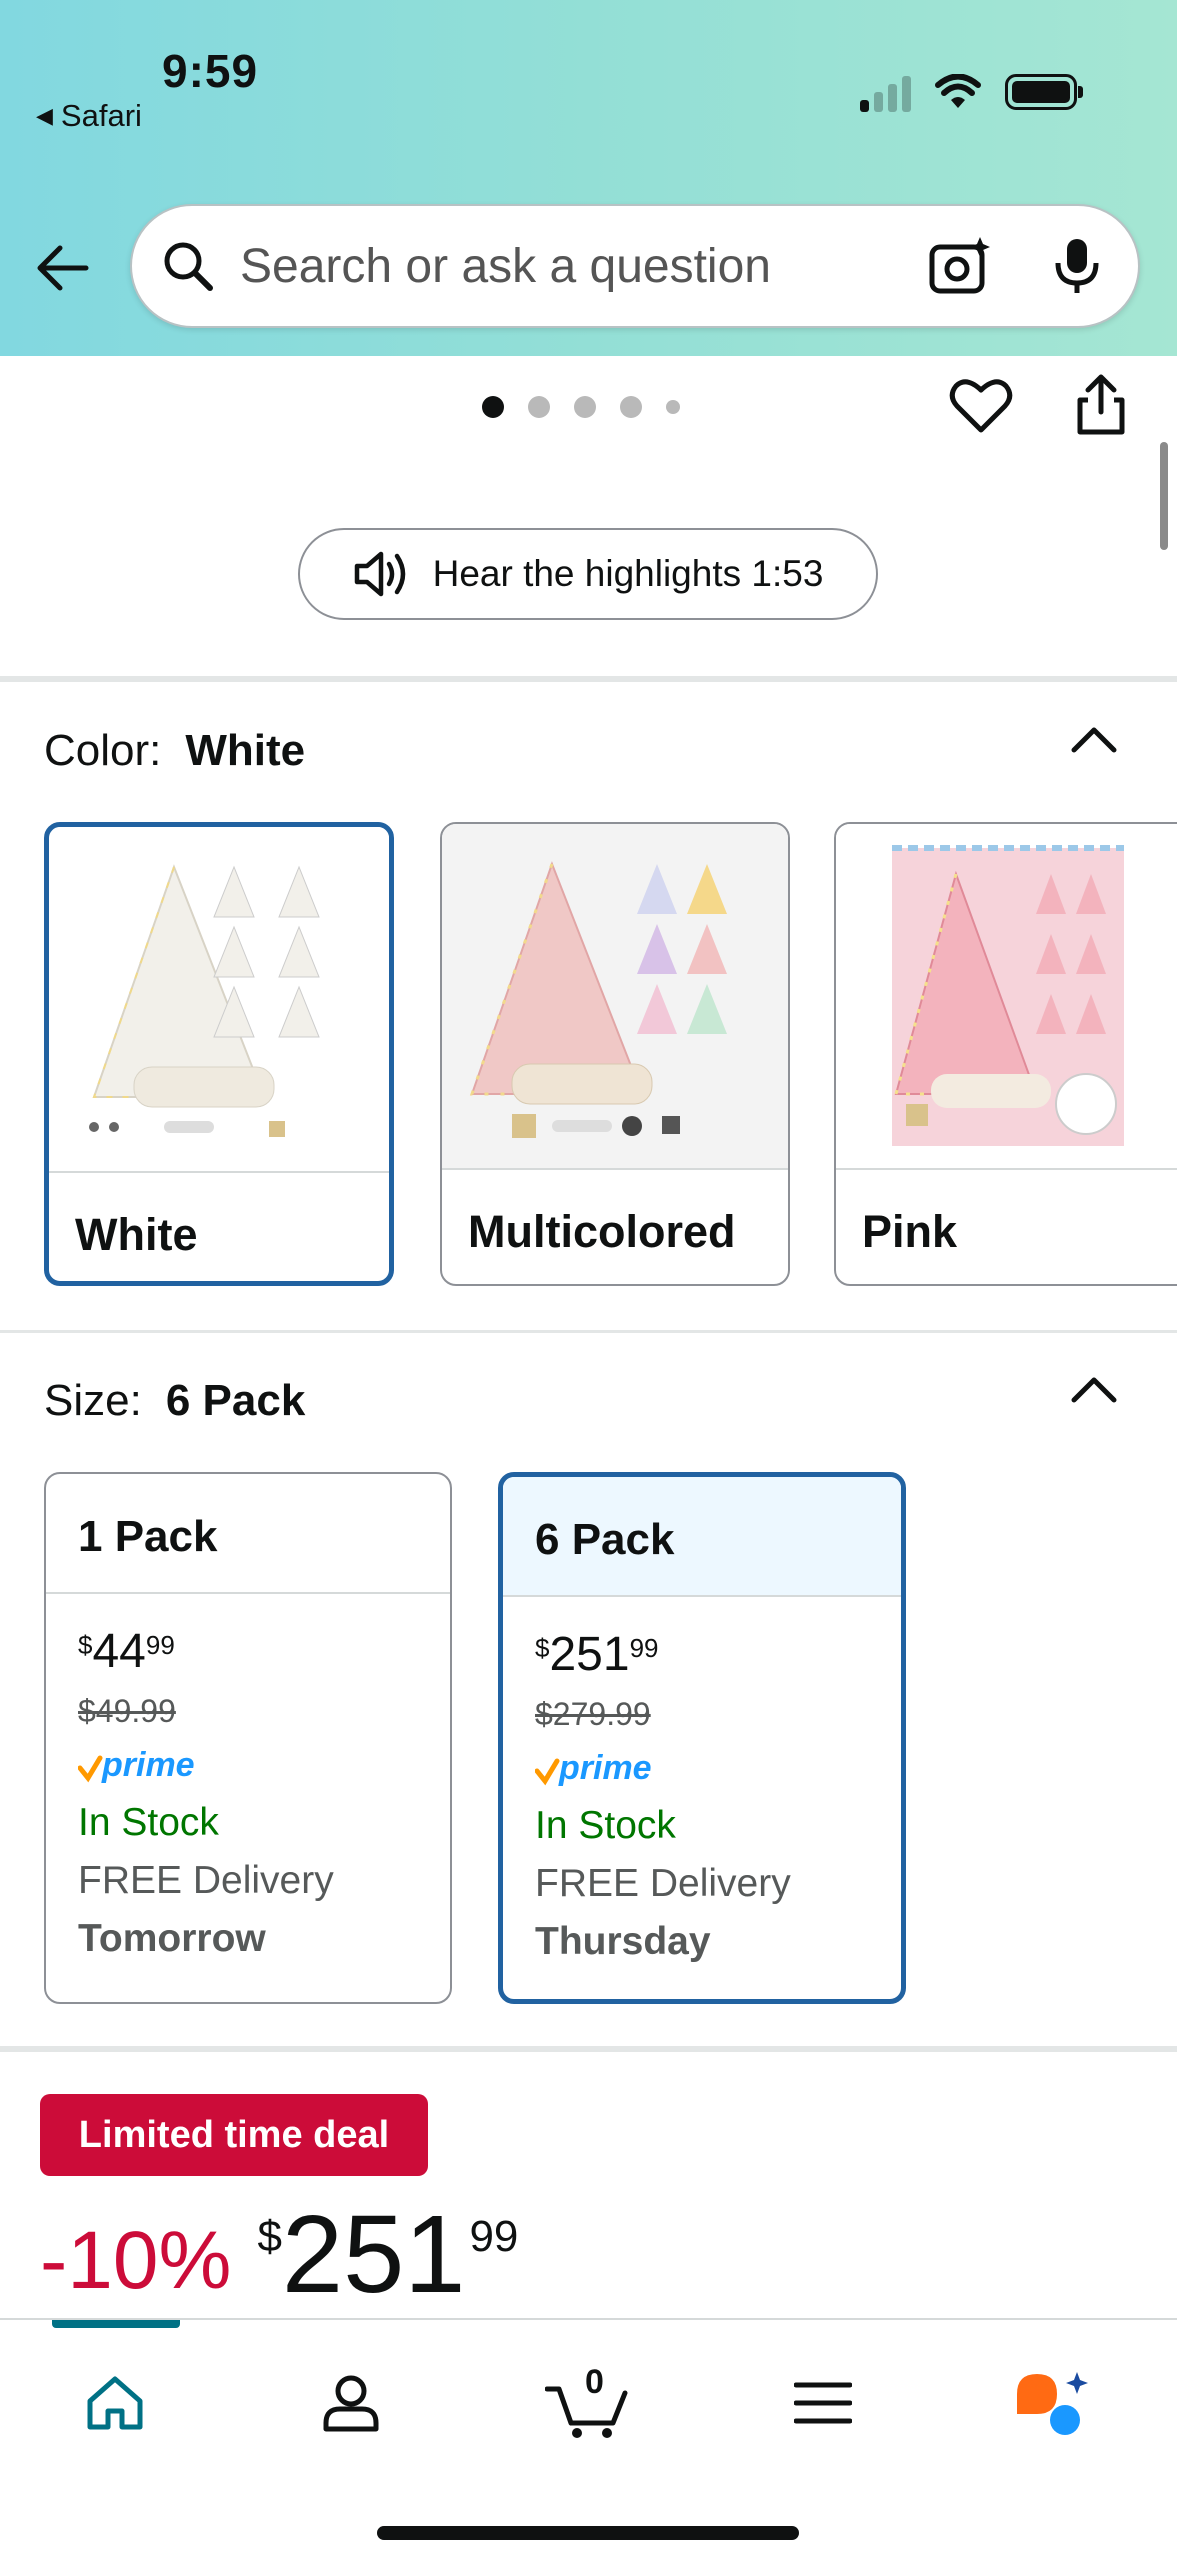 The image size is (1177, 2560). Describe the element at coordinates (588, 178) in the screenshot. I see `header: 9:59 ◀ Safari Search or ask a question` at that location.